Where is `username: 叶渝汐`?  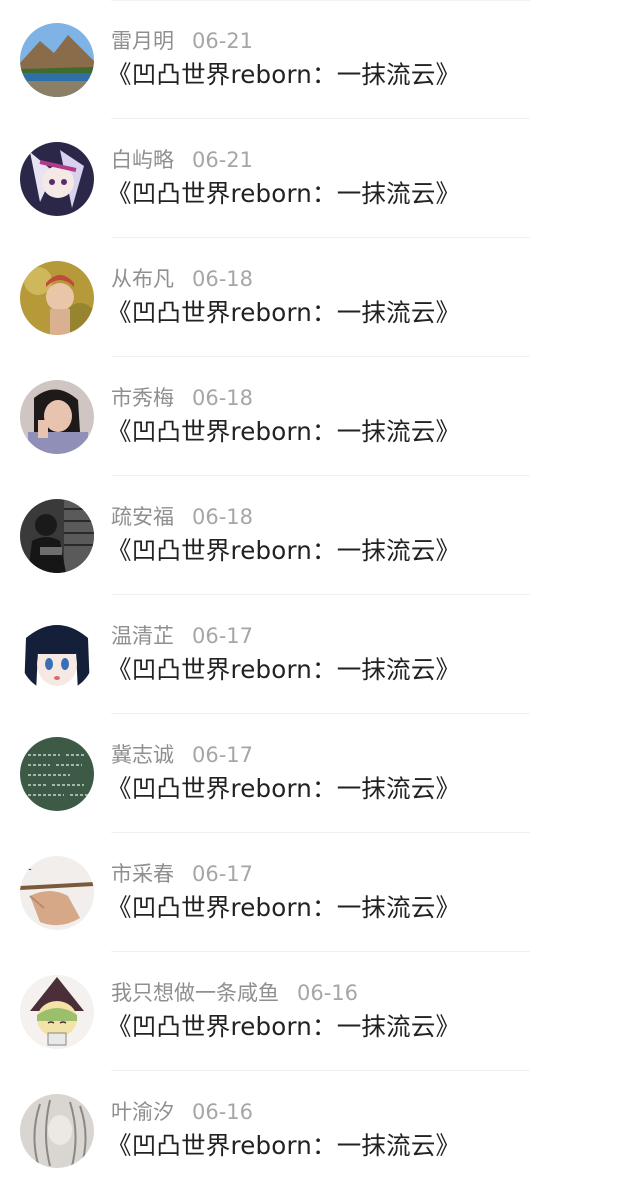 username: 叶渝汐 is located at coordinates (142, 1112).